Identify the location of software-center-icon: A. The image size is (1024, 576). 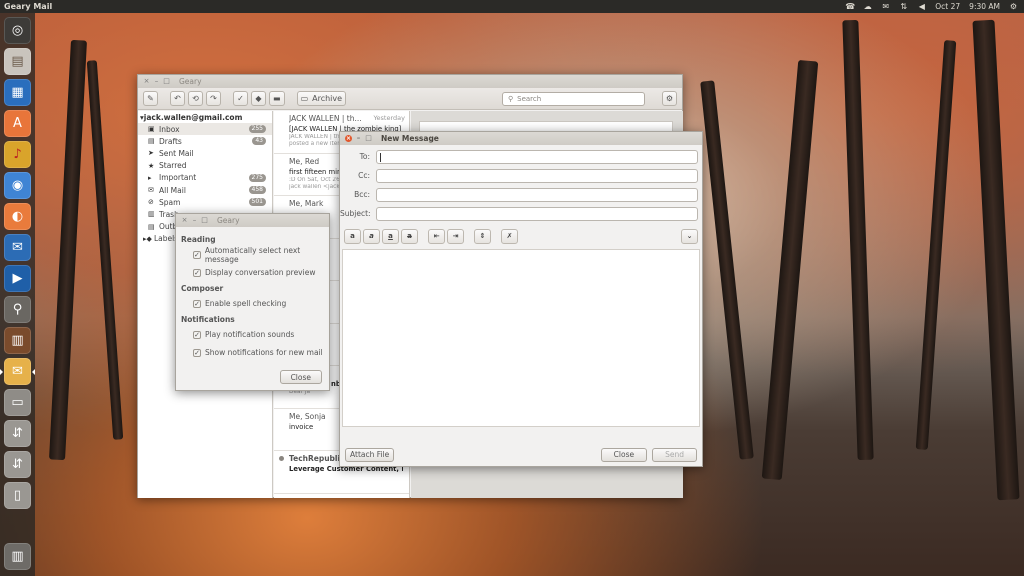
(17, 123).